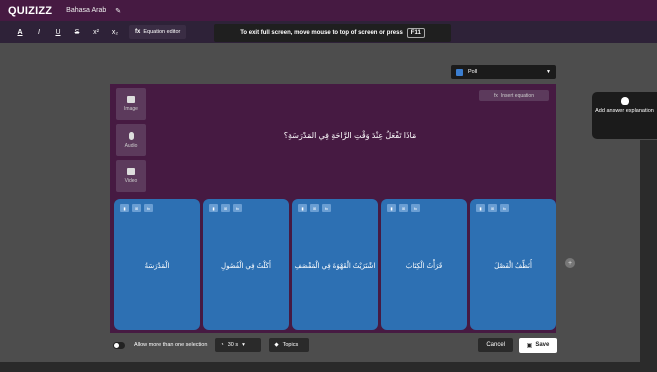  Describe the element at coordinates (96, 32) in the screenshot. I see `superscript-button: x²` at that location.